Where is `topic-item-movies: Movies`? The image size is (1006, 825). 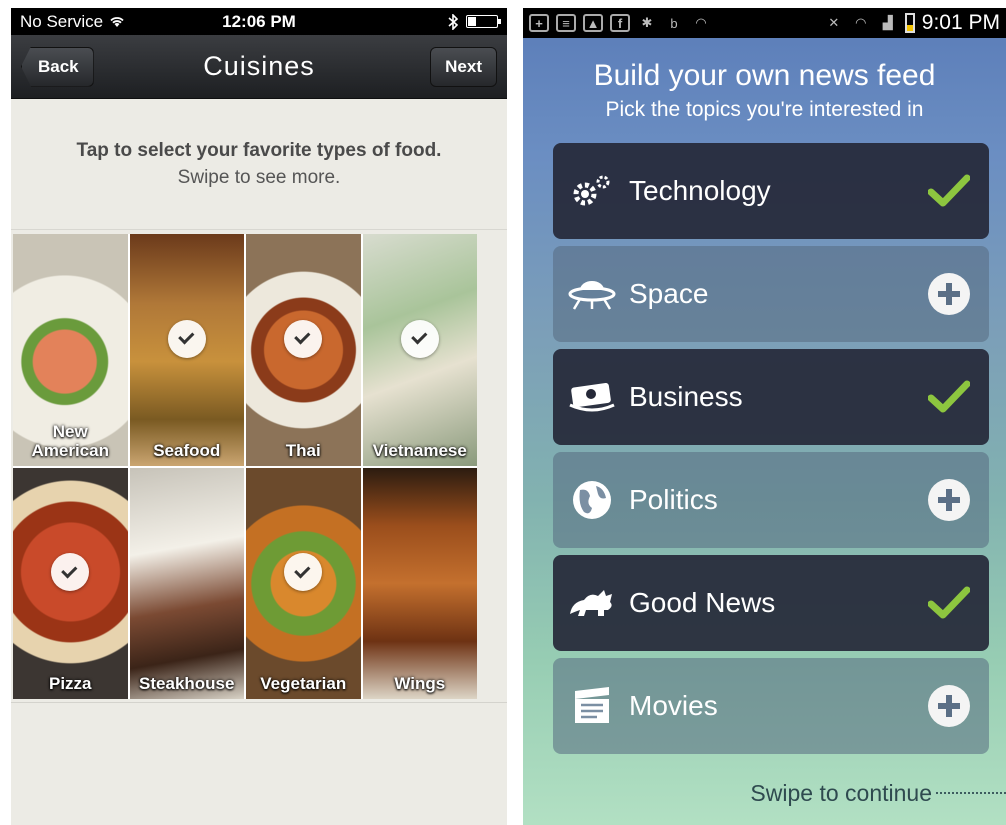
topic-item-movies: Movies is located at coordinates (771, 706).